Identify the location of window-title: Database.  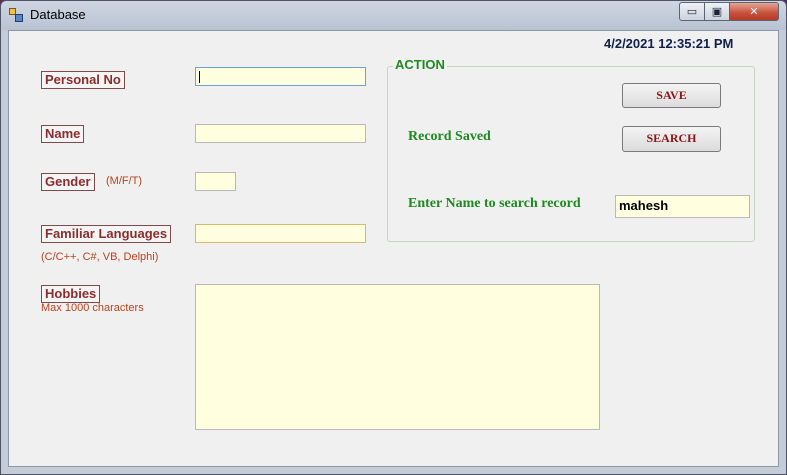
(58, 14).